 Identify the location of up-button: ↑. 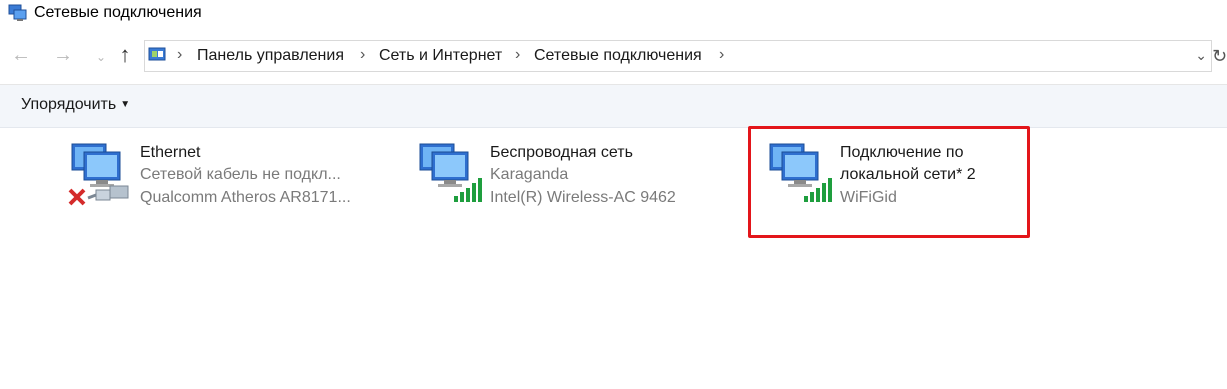
(125, 55).